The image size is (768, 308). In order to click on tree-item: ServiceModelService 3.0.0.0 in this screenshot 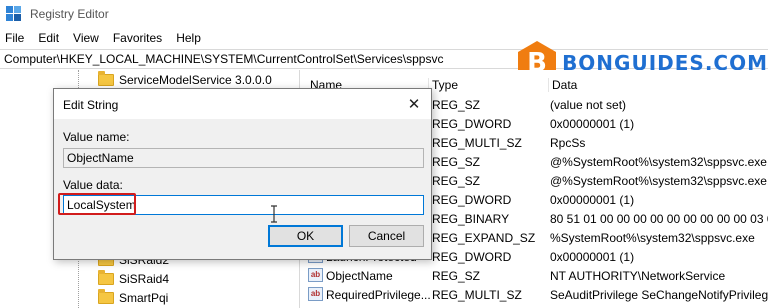, I will do `click(185, 79)`.